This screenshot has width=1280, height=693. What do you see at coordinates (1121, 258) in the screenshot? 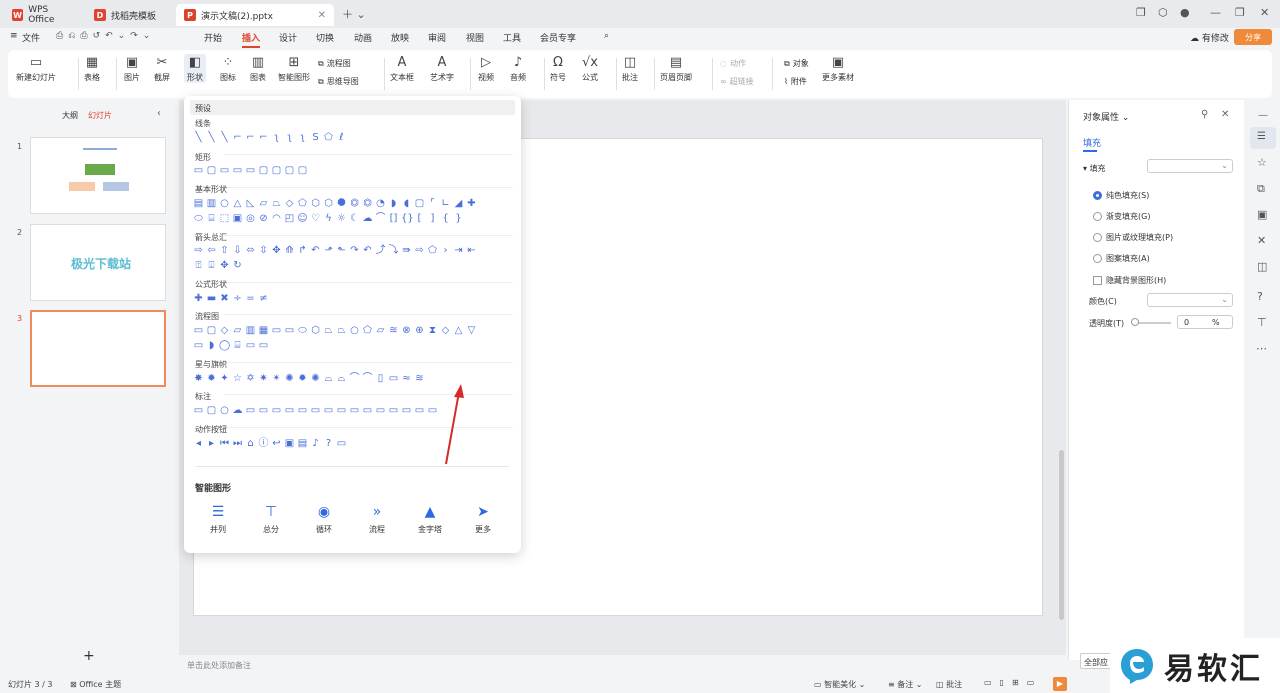
I see `radio-pattern-fill: 图案填充(A)` at bounding box center [1121, 258].